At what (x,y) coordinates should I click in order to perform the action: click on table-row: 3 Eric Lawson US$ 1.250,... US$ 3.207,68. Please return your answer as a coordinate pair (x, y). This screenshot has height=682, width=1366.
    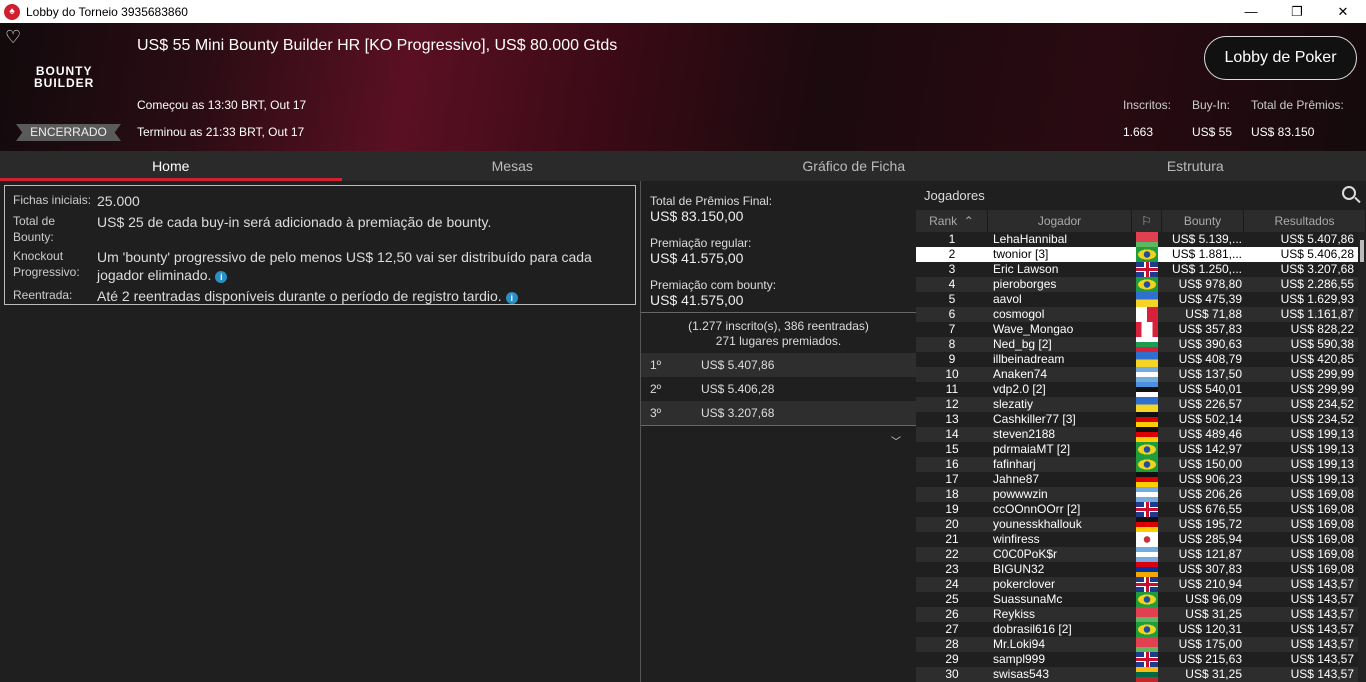
    Looking at the image, I should click on (1141, 269).